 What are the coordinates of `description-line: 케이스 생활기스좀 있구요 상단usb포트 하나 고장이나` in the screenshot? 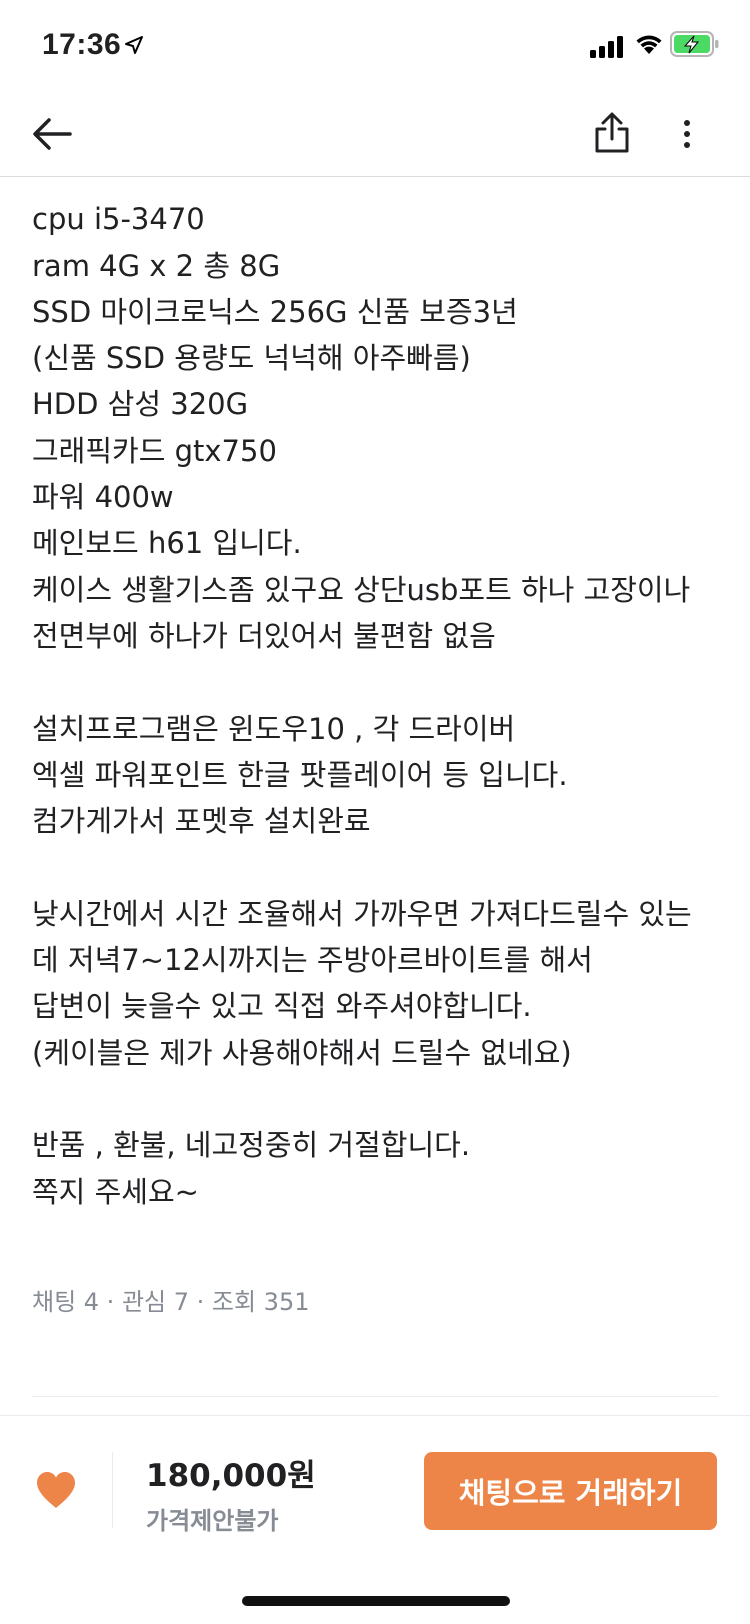 It's located at (361, 589).